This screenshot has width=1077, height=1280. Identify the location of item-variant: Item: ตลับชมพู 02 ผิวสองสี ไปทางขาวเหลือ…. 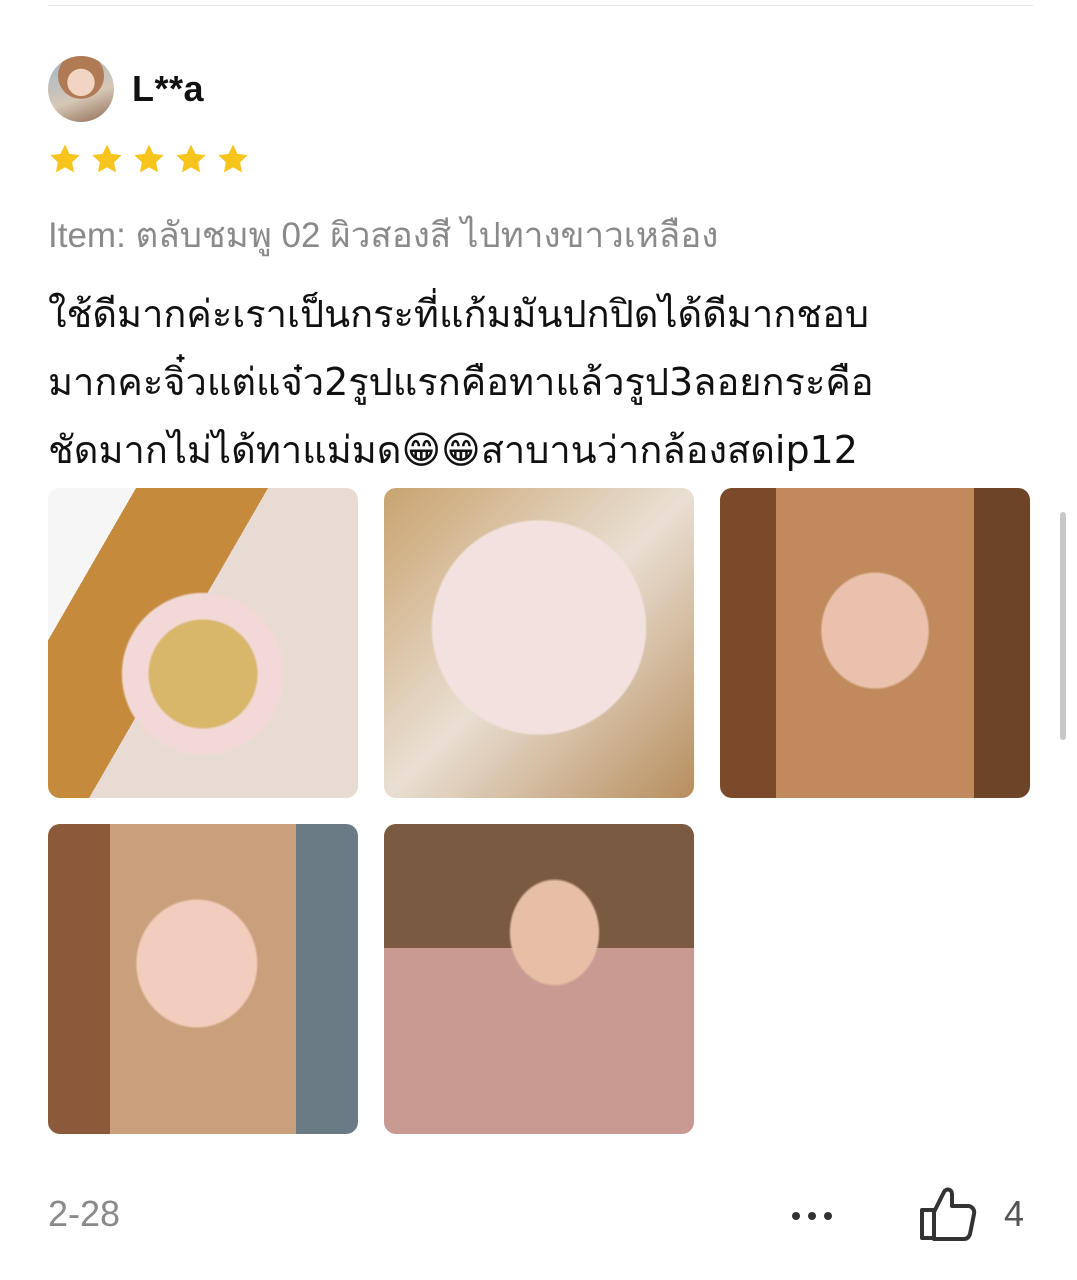
(383, 235).